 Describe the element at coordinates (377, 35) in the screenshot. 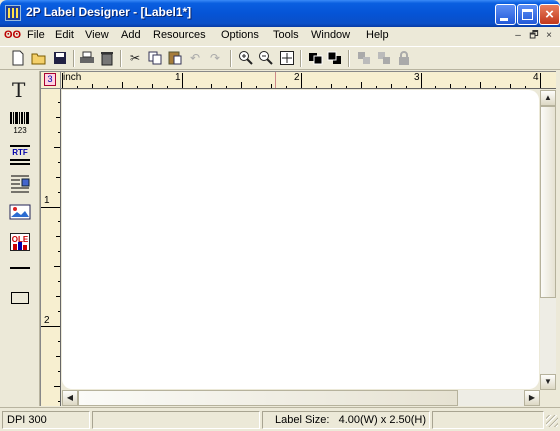

I see `menu-help: Help` at that location.